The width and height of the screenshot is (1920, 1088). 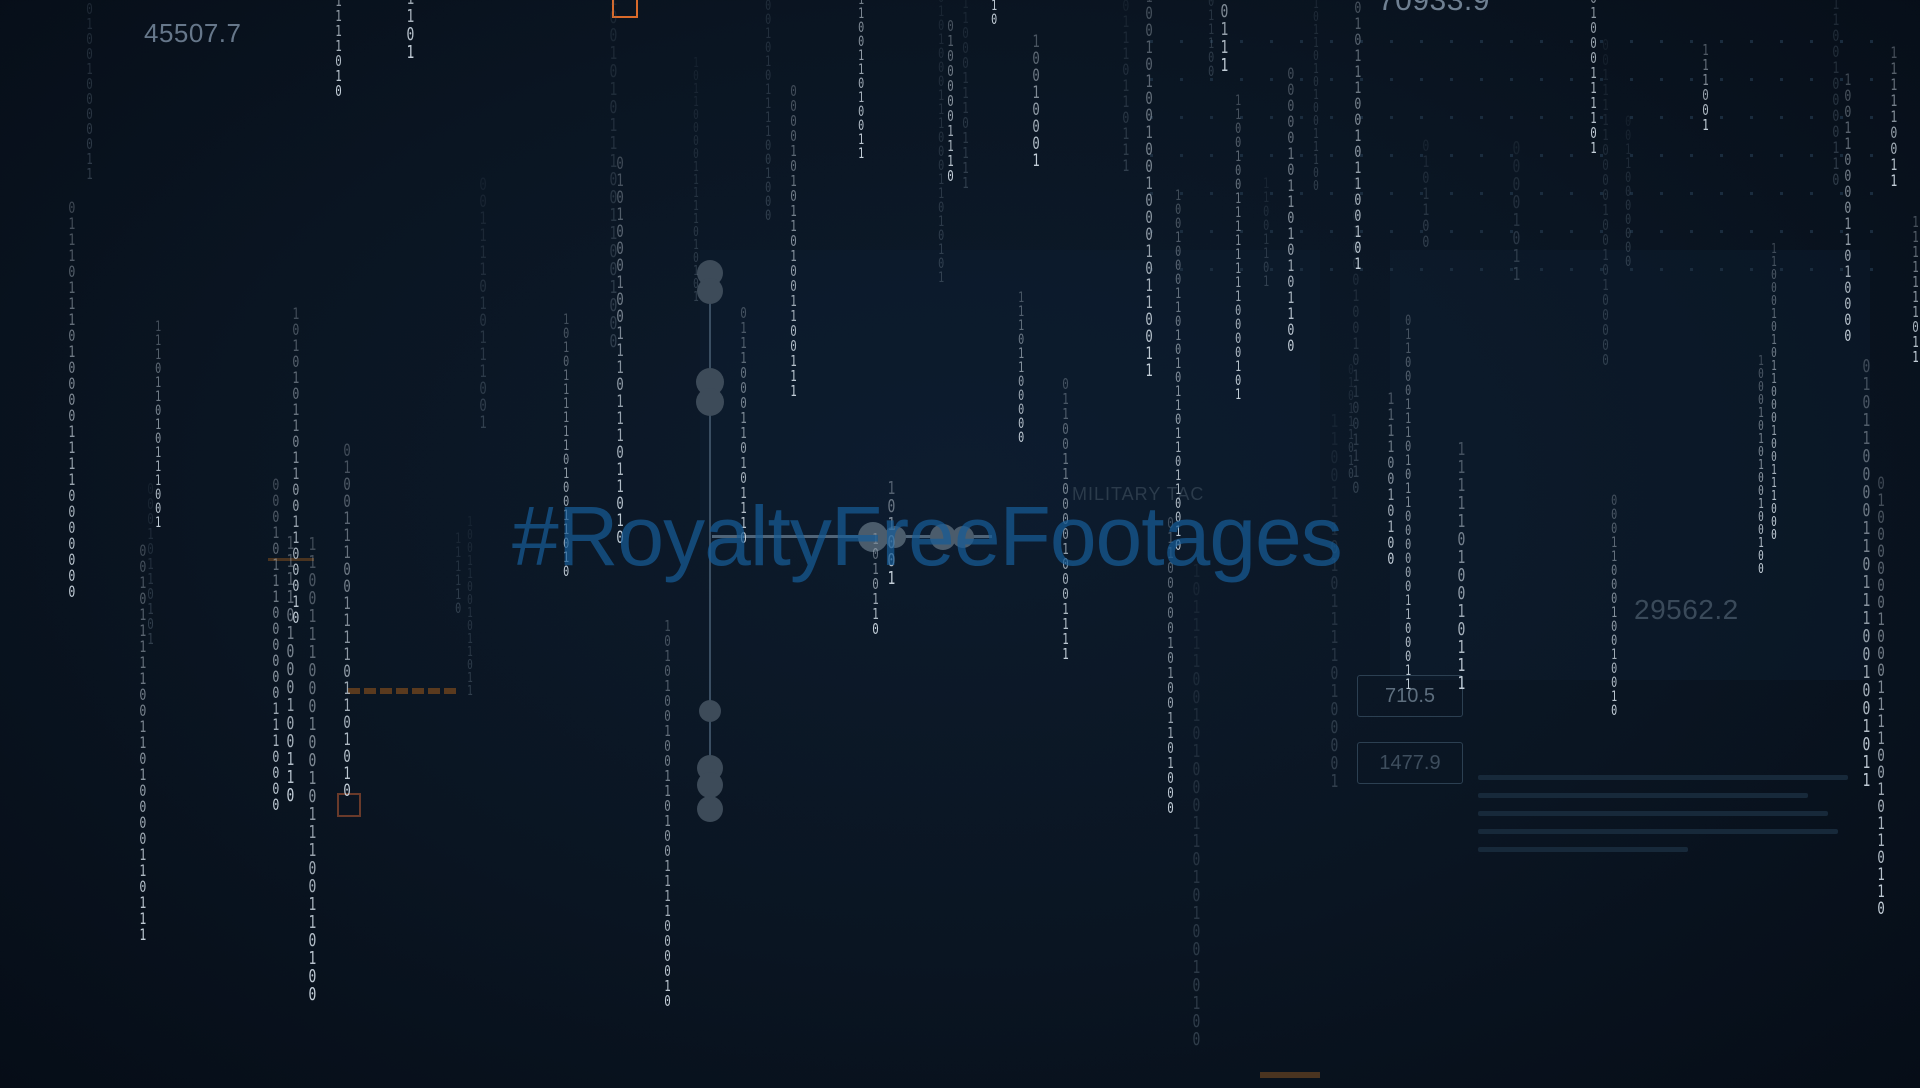 What do you see at coordinates (1706, 88) in the screenshot?
I see `binary-stream: 111001` at bounding box center [1706, 88].